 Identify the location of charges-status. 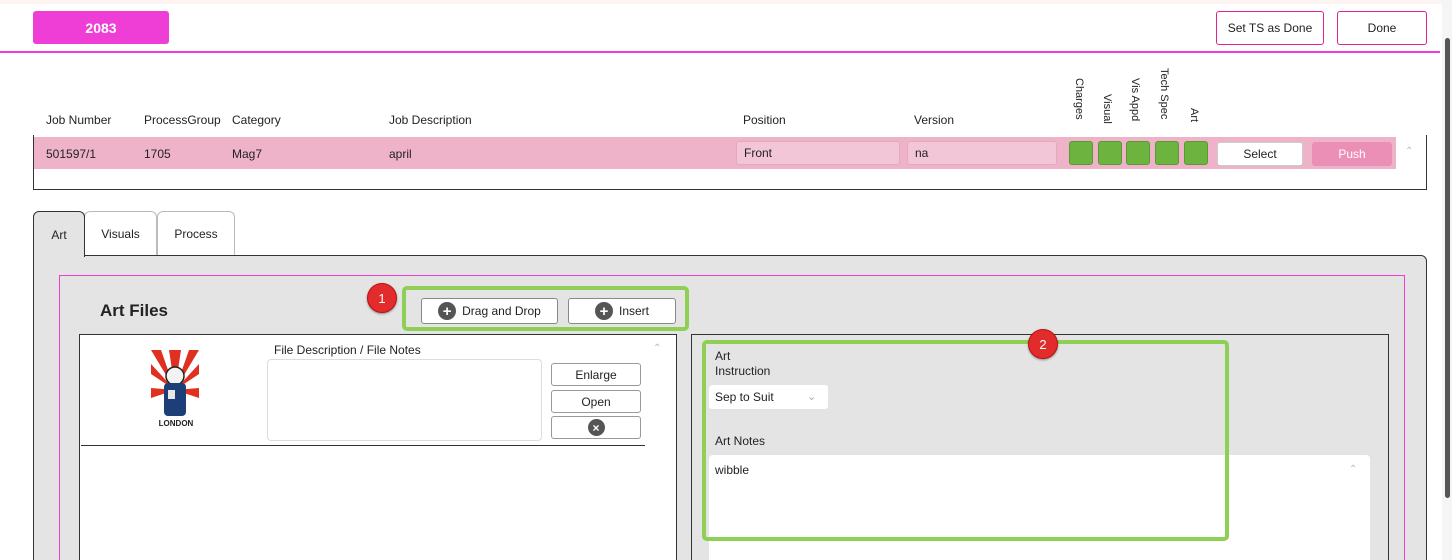
(1081, 153).